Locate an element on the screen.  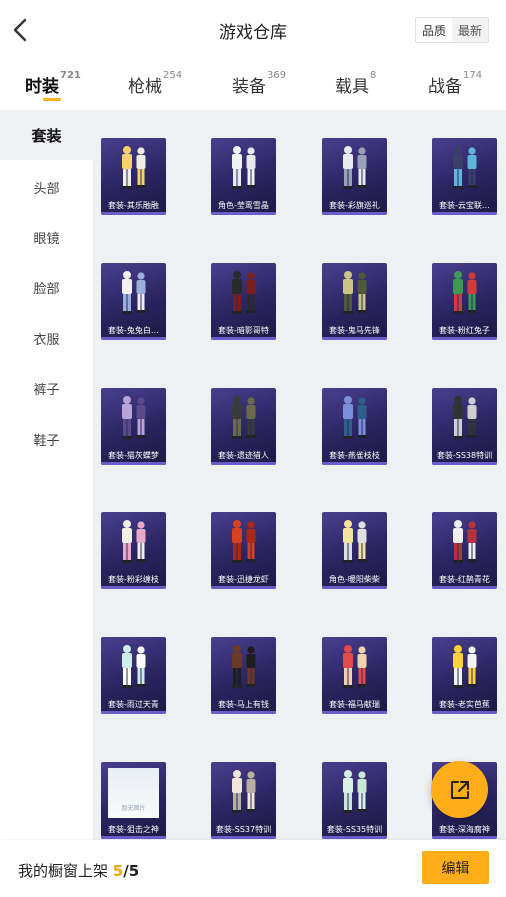
item-card: 套装-遗迹猎人 is located at coordinates (243, 426).